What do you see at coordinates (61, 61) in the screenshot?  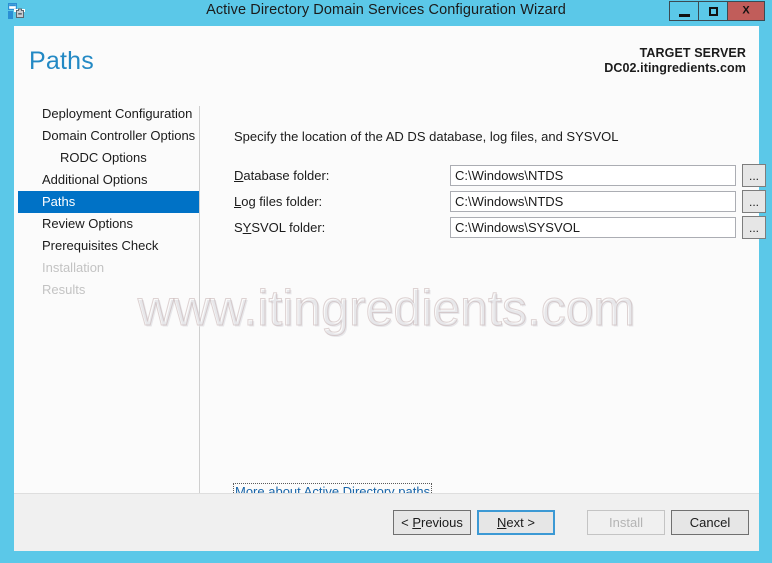 I see `page-title: Paths` at bounding box center [61, 61].